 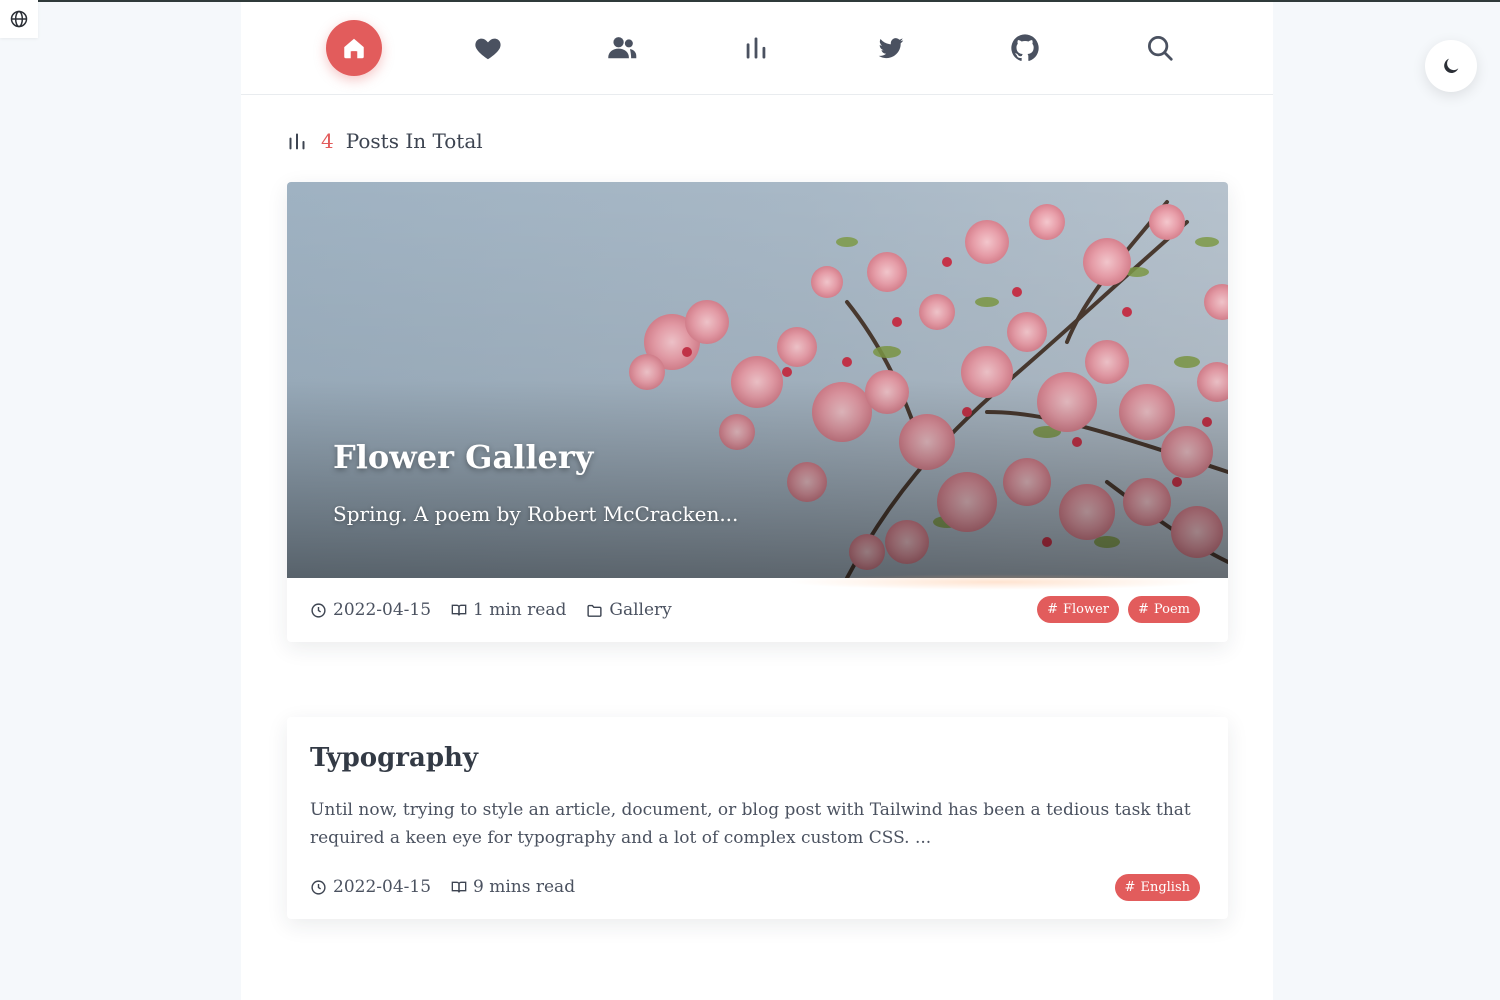 I want to click on home-icon, so click(x=354, y=48).